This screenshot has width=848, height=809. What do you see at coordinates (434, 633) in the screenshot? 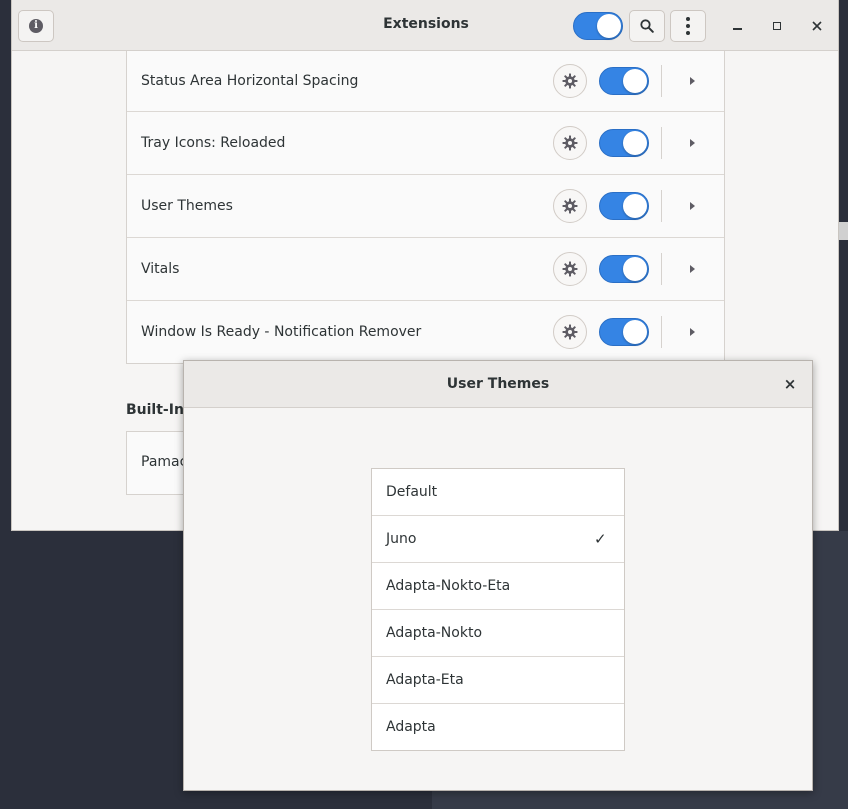
I see `theme-label: Adapta-Nokto` at bounding box center [434, 633].